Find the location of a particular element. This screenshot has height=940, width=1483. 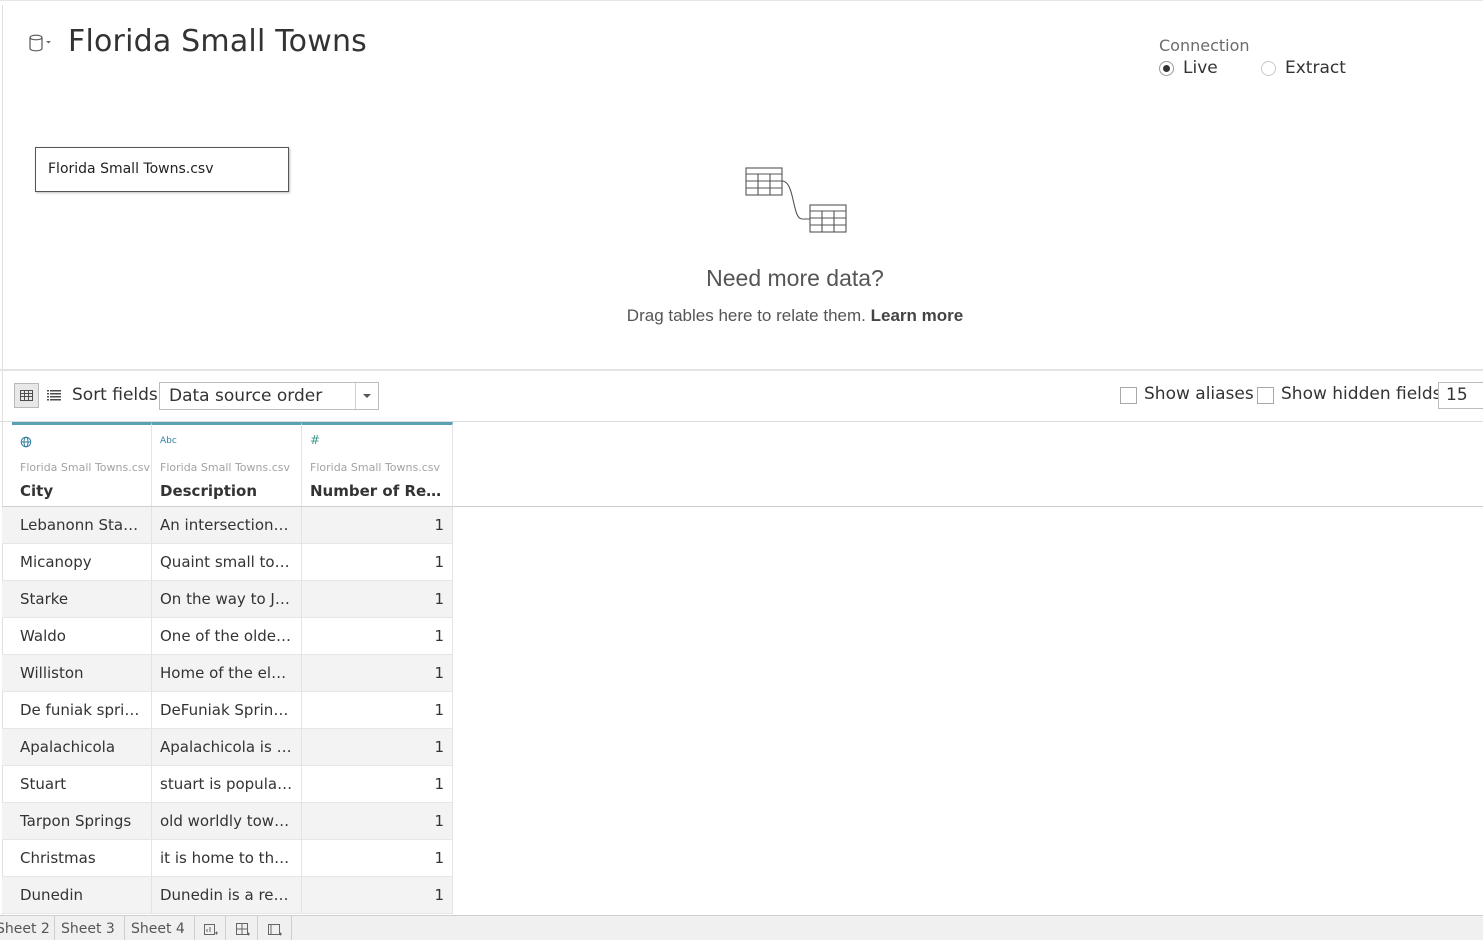

description-cell: Home of the elephant sanctuary. is located at coordinates (227, 673).